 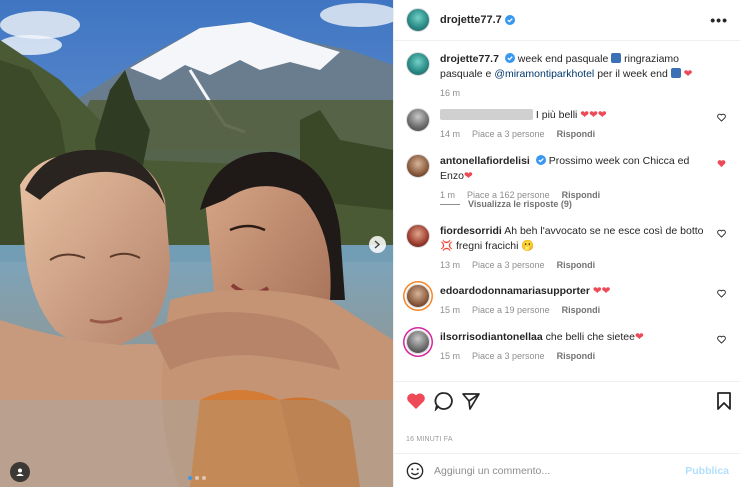 I want to click on heart-icon-liked, so click(x=721, y=163).